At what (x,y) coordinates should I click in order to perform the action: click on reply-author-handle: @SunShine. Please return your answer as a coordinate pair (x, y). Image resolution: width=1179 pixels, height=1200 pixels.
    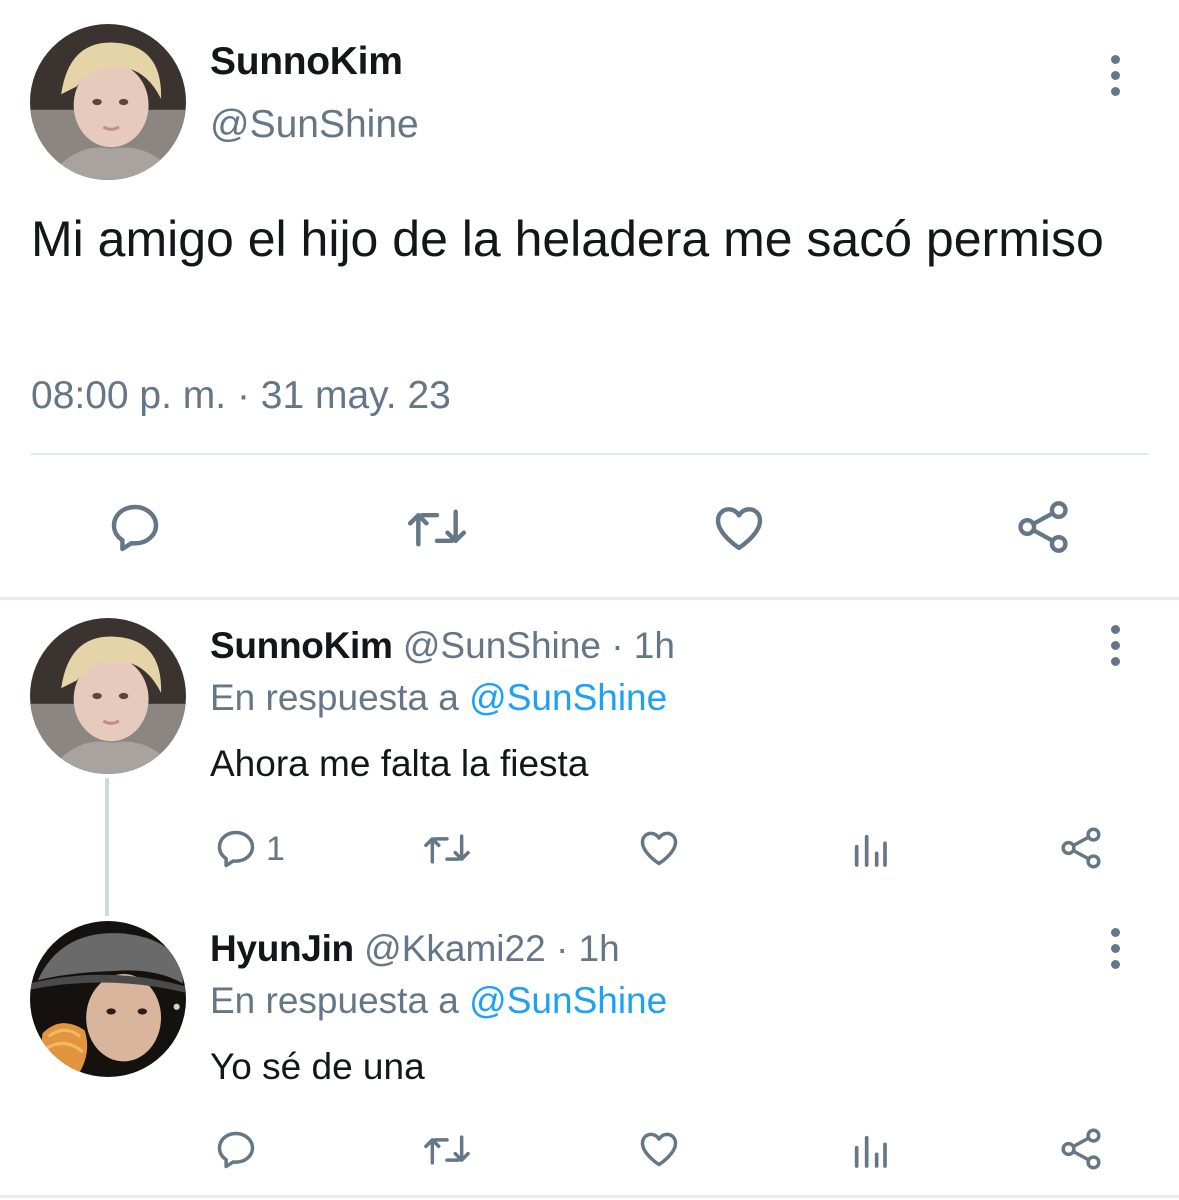
    Looking at the image, I should click on (502, 645).